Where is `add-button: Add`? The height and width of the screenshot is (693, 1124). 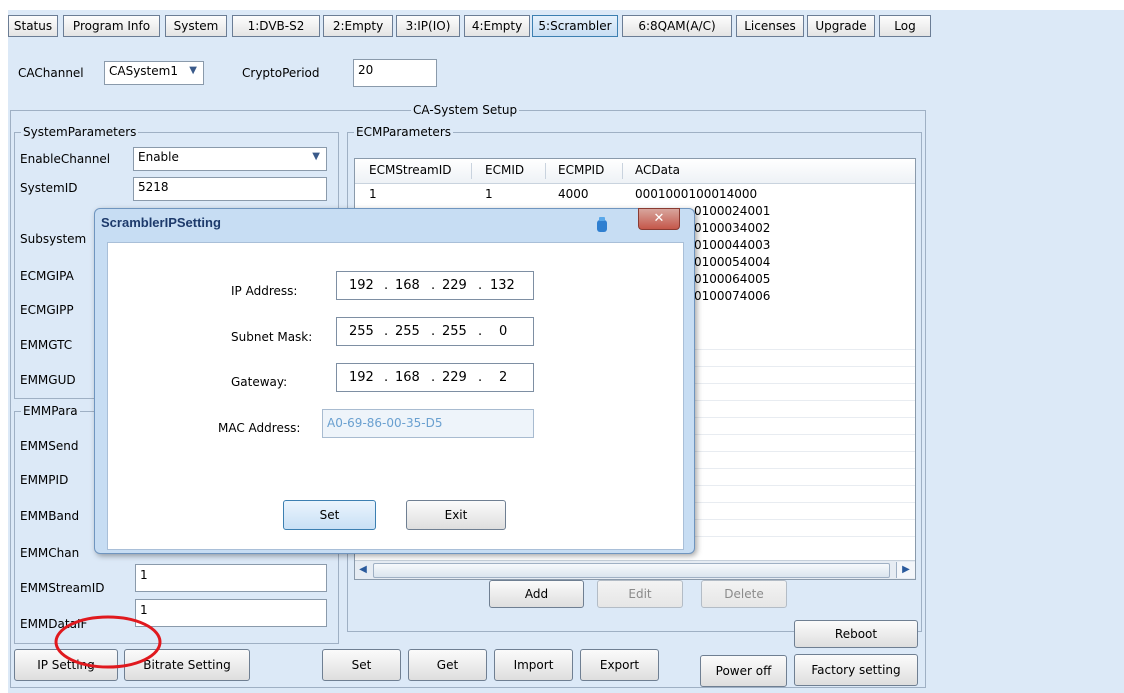
add-button: Add is located at coordinates (536, 594).